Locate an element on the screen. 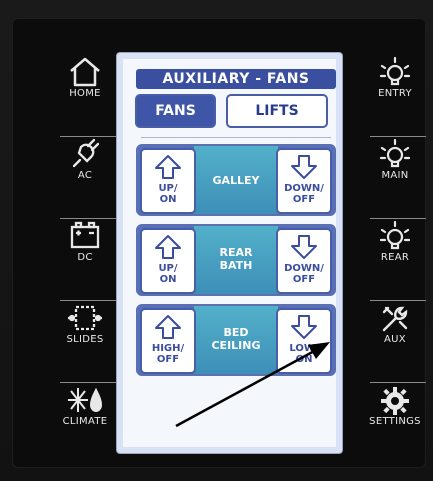  row-name-line: CEILING is located at coordinates (236, 345).